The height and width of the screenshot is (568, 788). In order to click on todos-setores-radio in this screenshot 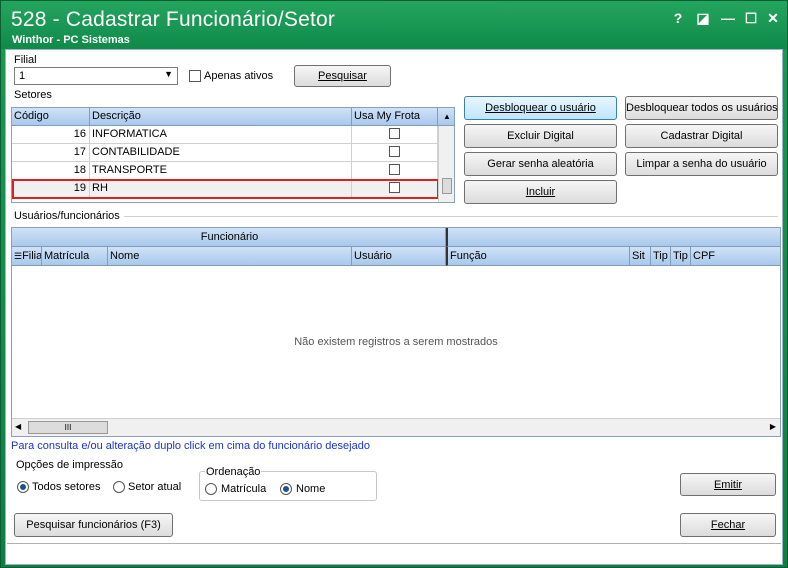, I will do `click(23, 487)`.